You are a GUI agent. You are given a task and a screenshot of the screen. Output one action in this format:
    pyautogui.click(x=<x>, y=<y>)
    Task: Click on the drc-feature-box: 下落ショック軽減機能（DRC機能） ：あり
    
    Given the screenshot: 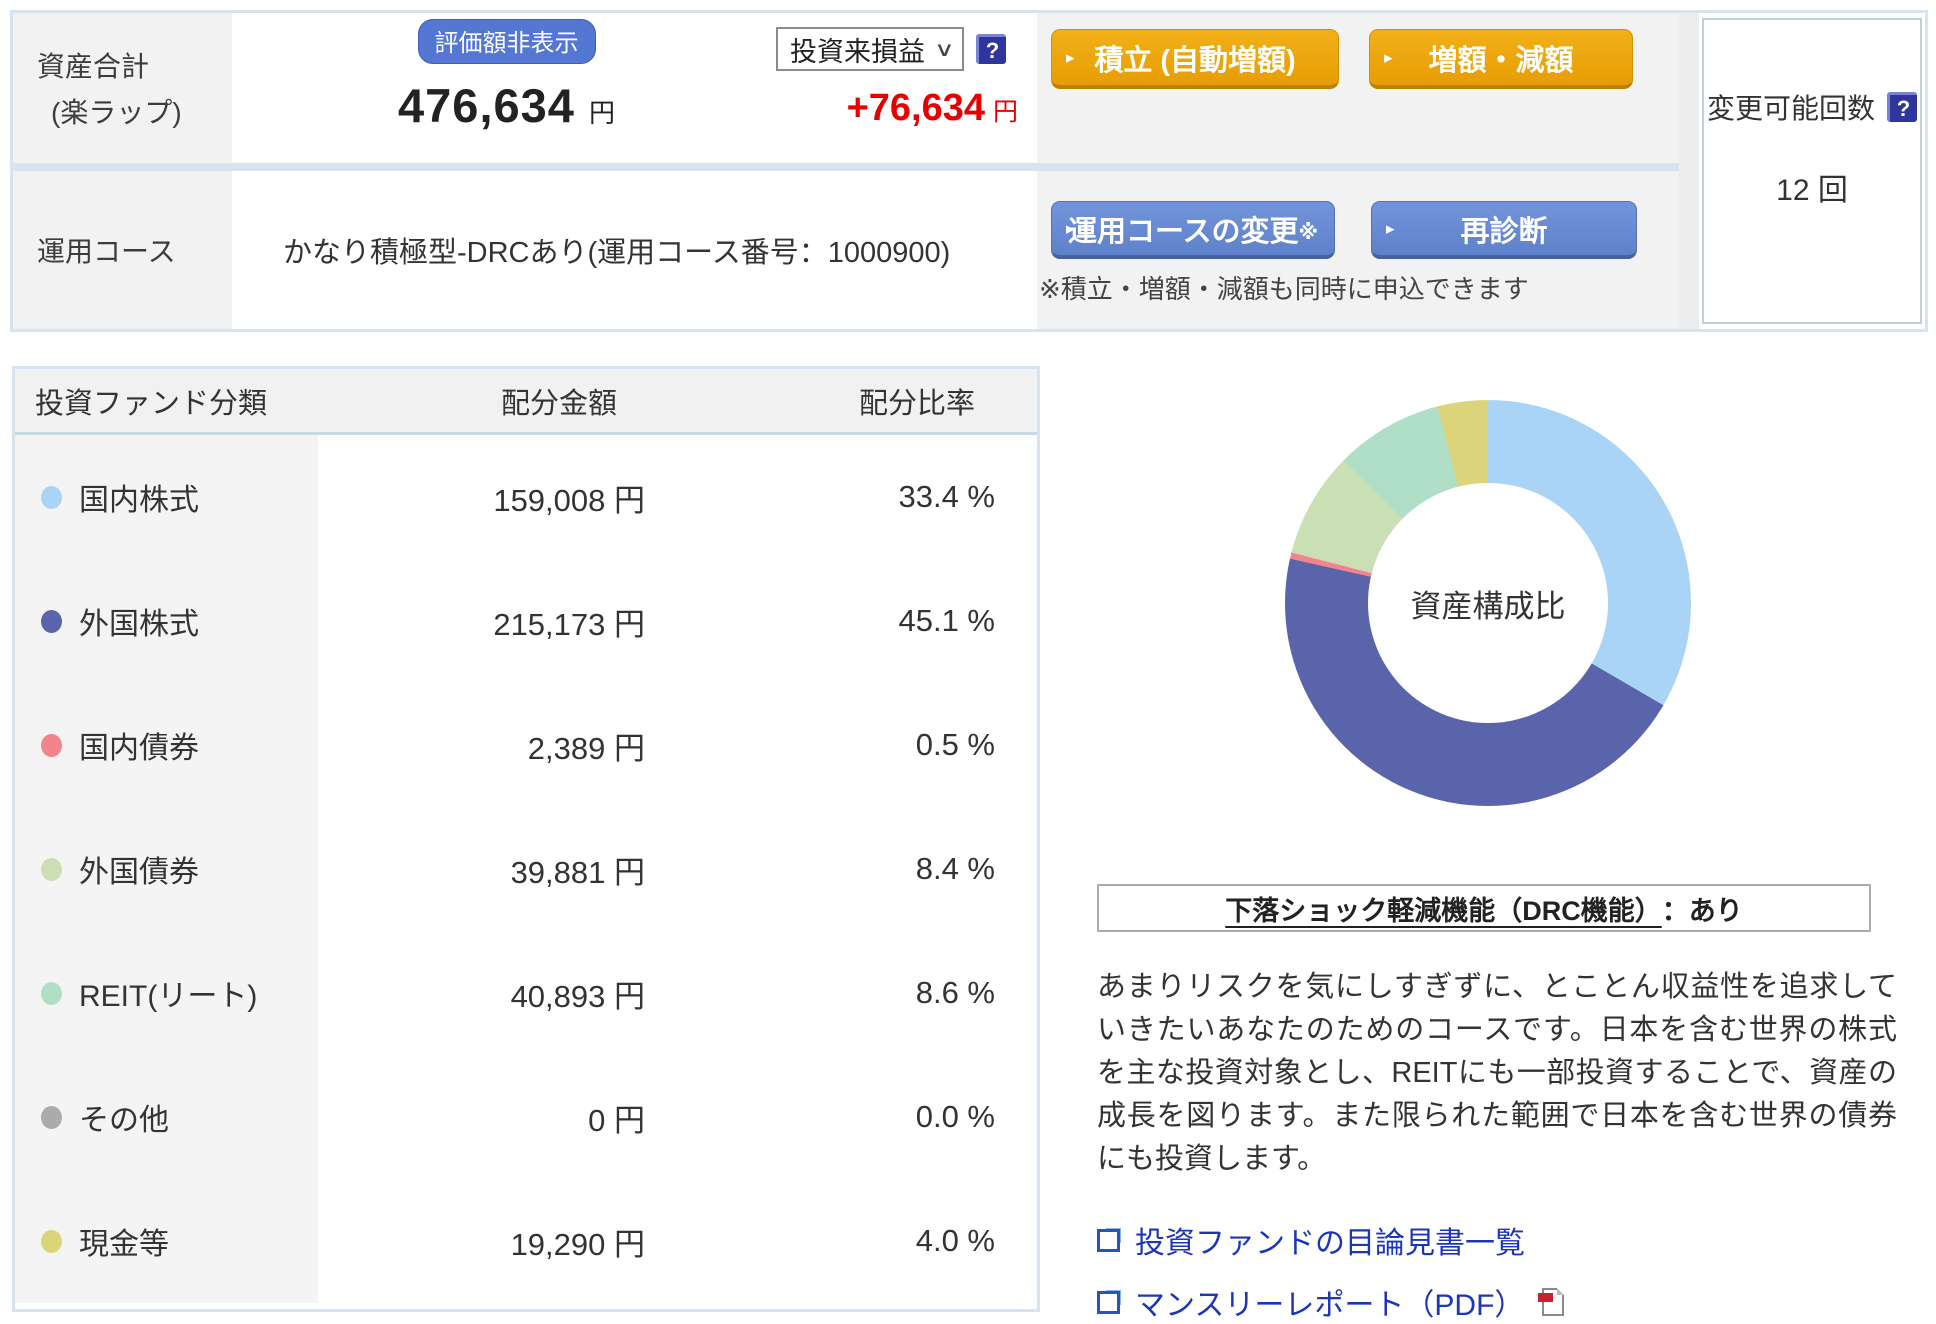 What is the action you would take?
    pyautogui.click(x=1484, y=908)
    